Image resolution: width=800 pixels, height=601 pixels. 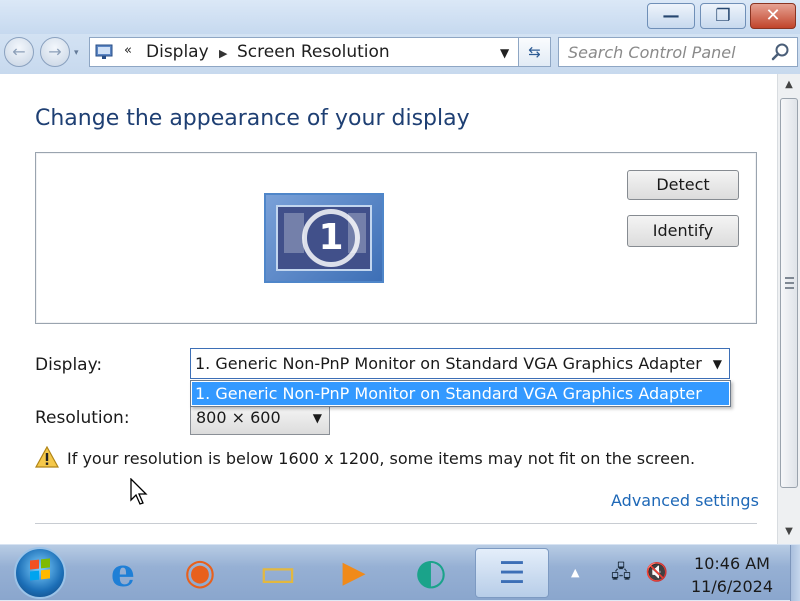 I want to click on refresh-button: ⇆, so click(x=535, y=52).